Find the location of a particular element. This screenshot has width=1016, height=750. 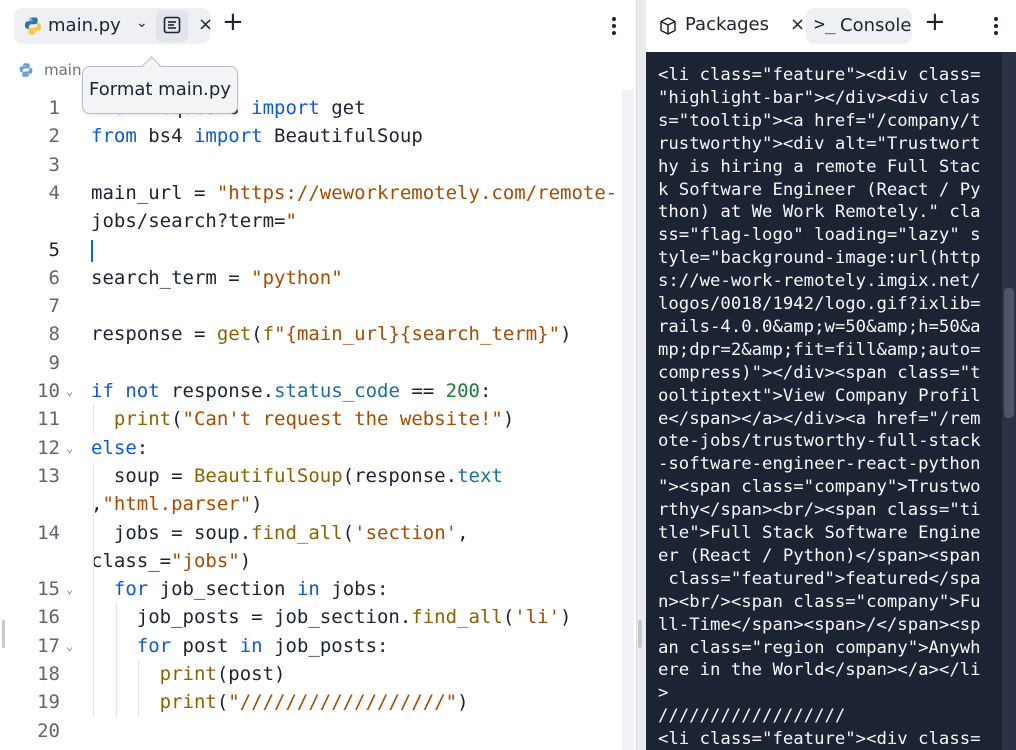

chevron-down-icon: ⌄ is located at coordinates (142, 23).